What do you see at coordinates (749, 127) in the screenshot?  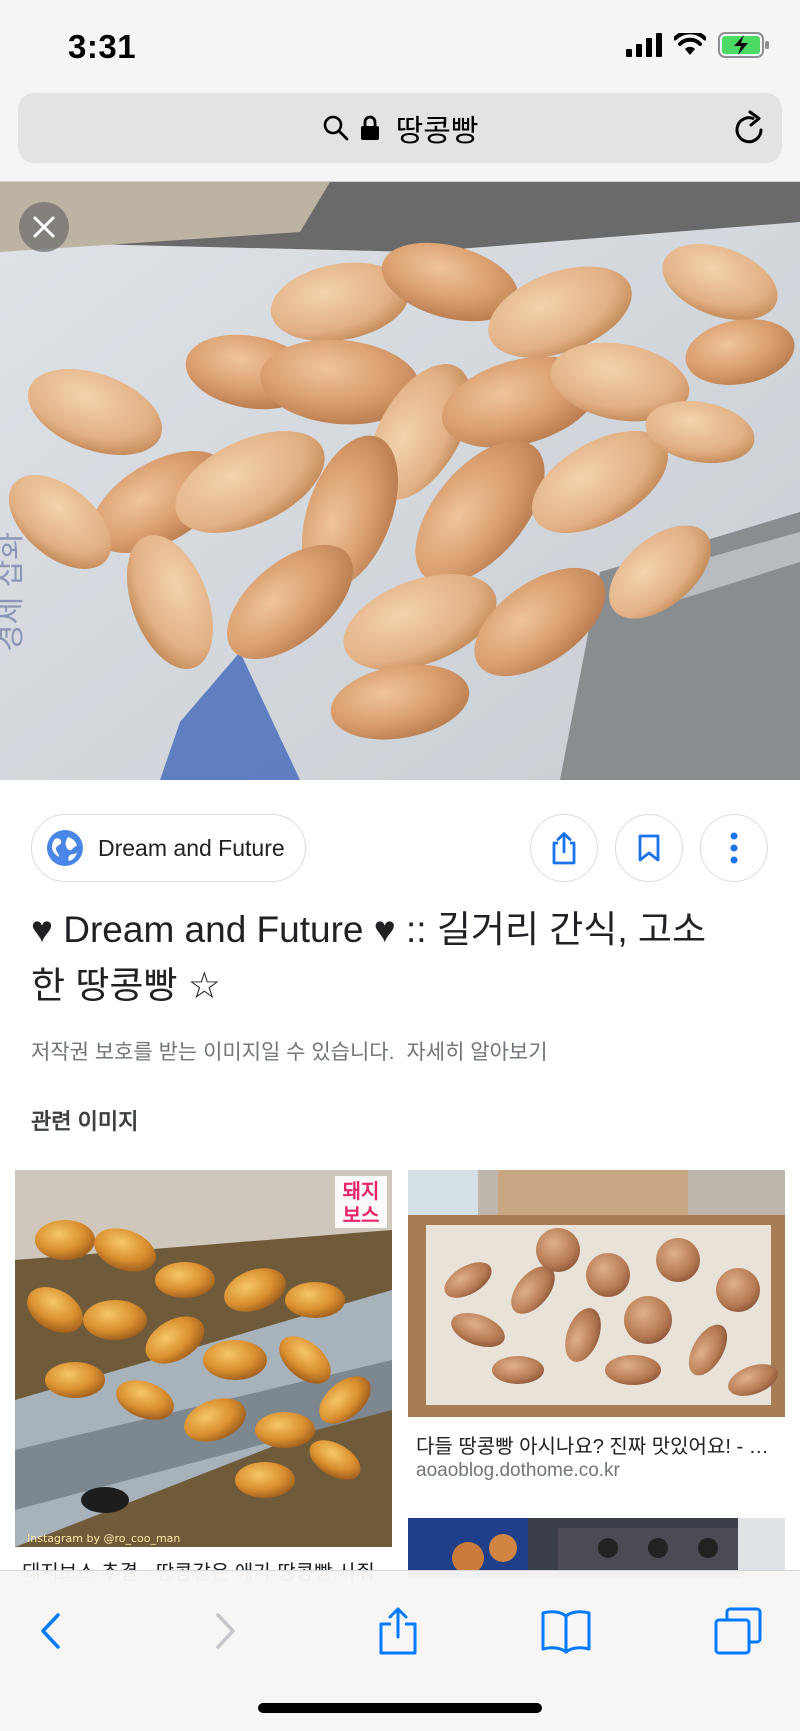 I see `reload-icon` at bounding box center [749, 127].